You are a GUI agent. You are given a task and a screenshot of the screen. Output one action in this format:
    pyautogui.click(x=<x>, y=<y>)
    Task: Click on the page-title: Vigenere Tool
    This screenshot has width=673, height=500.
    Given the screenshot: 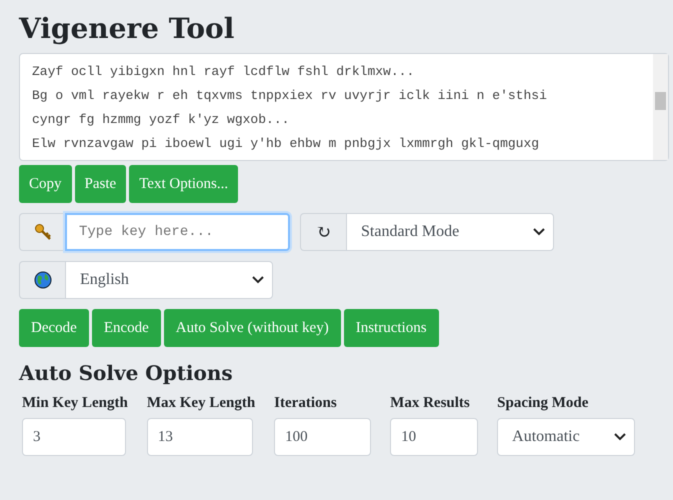 What is the action you would take?
    pyautogui.click(x=126, y=28)
    